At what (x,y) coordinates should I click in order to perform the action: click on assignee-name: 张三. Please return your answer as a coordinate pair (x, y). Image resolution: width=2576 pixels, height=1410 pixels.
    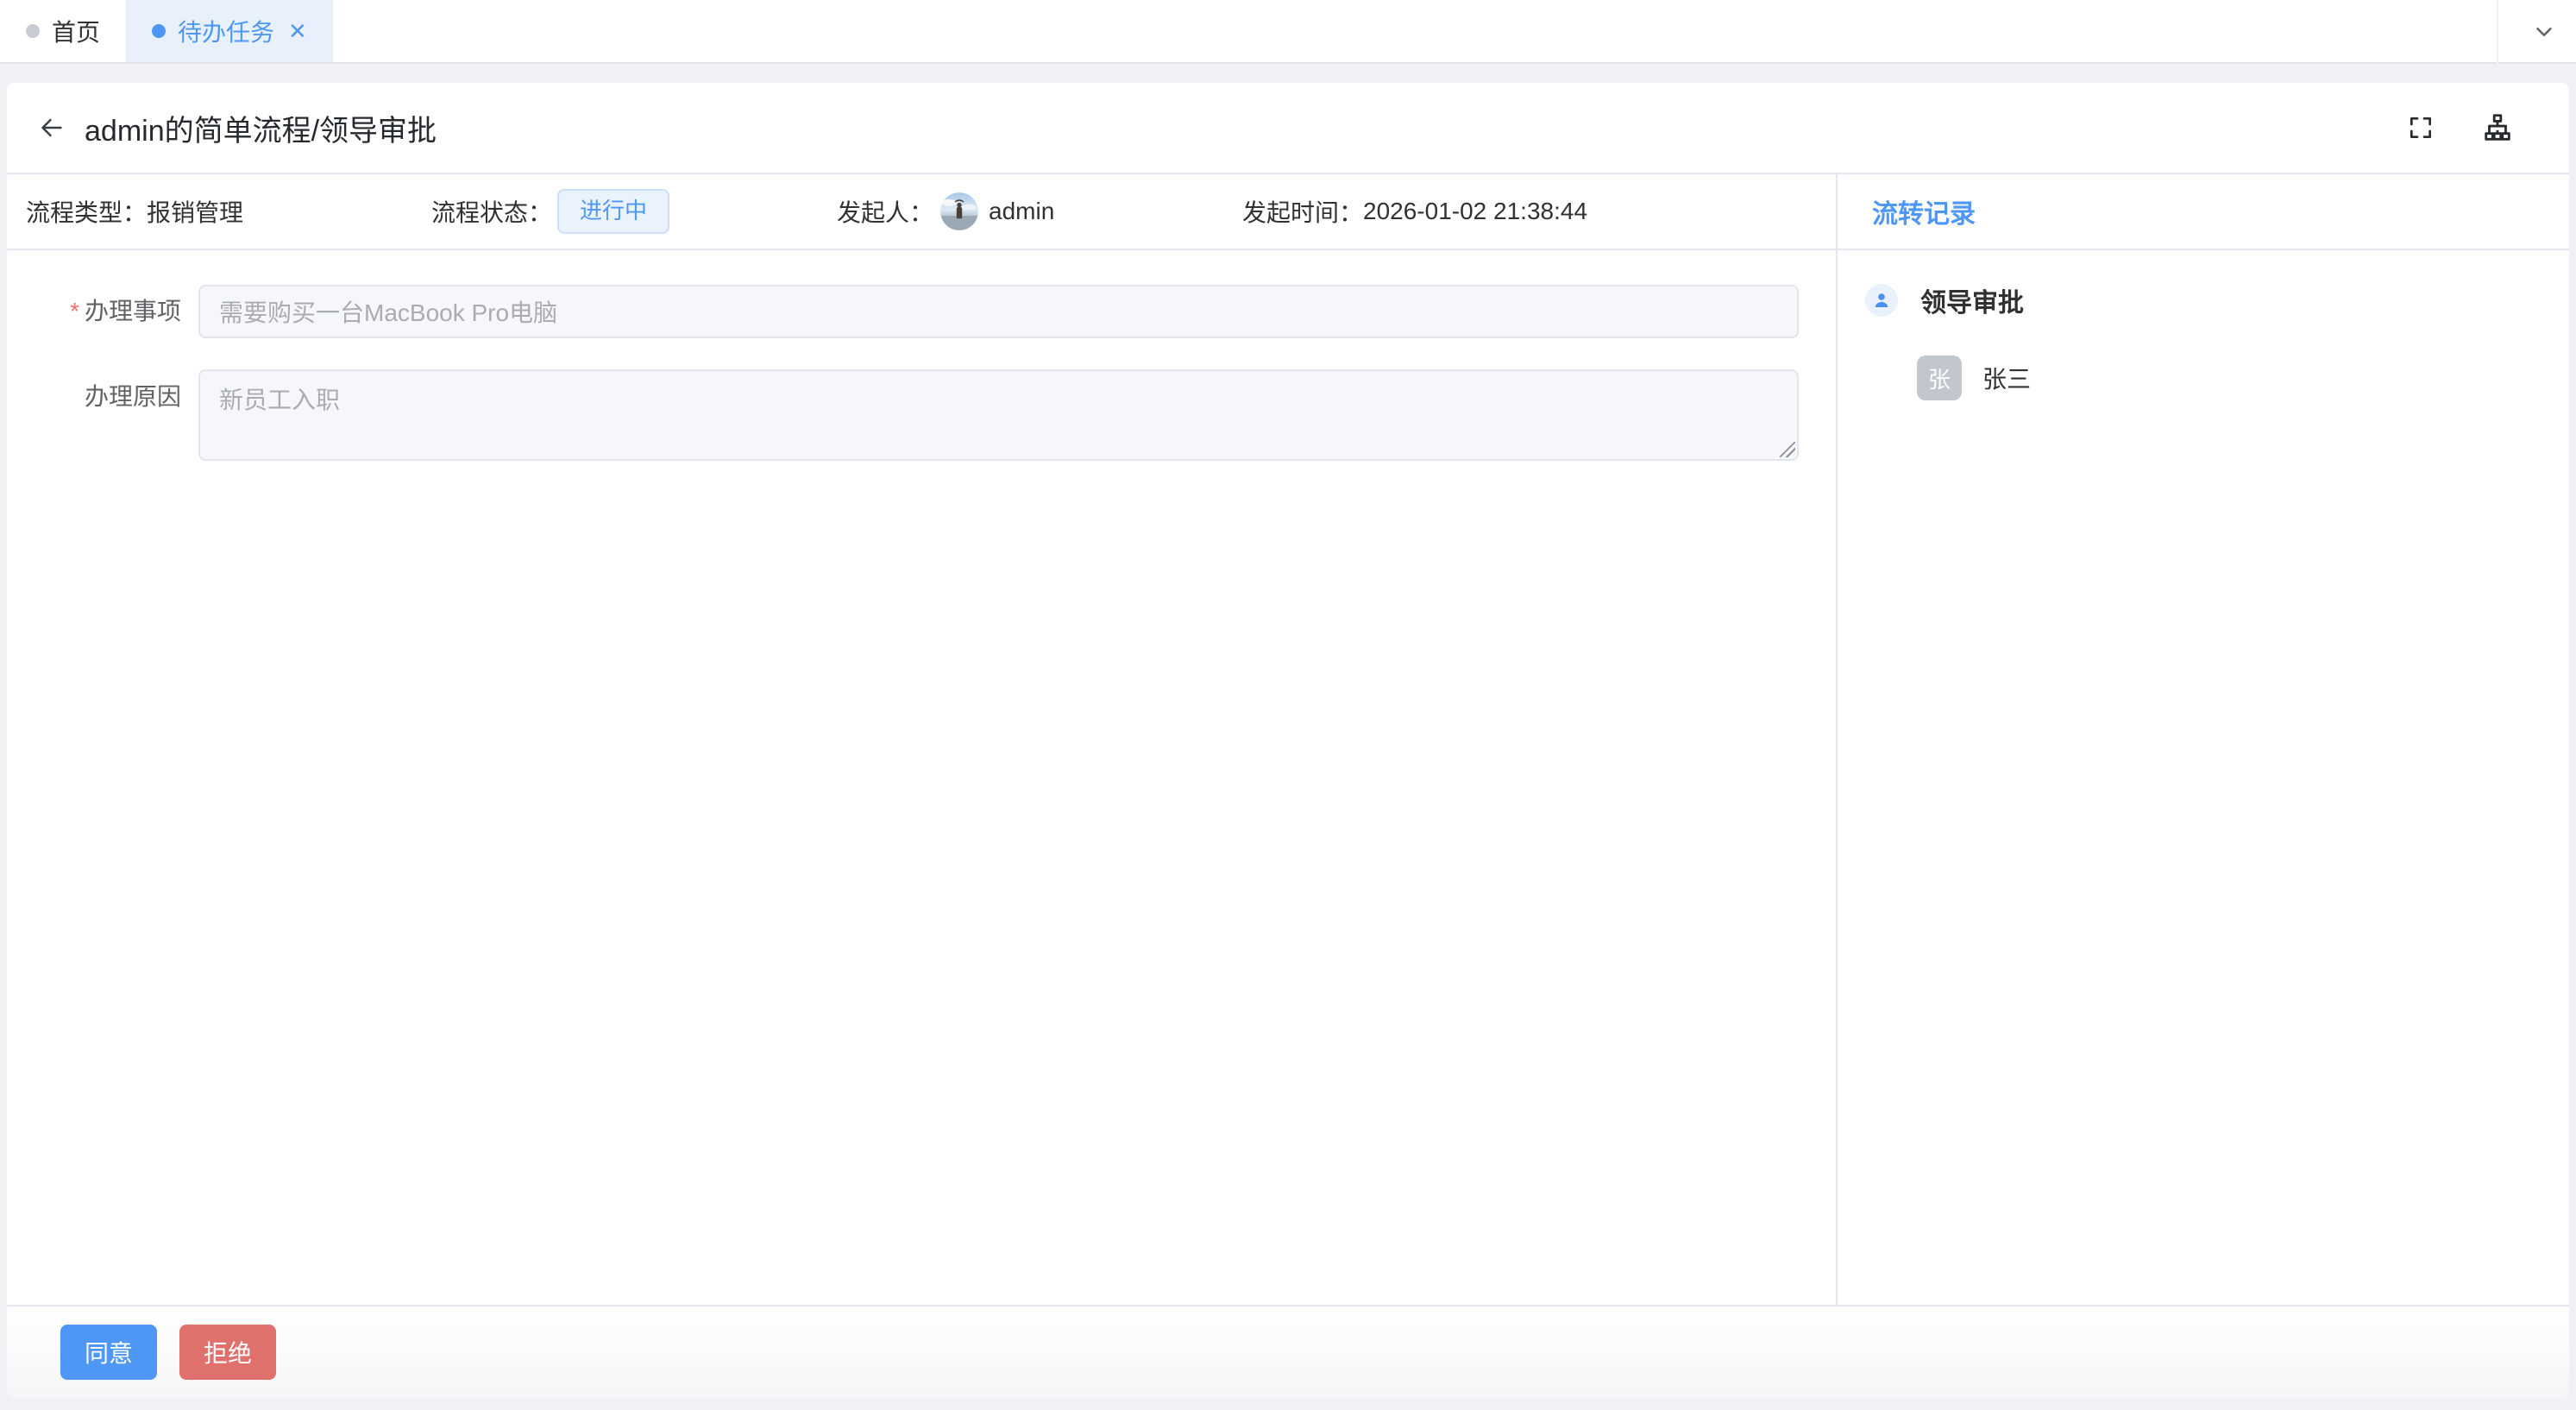
    Looking at the image, I should click on (2007, 379).